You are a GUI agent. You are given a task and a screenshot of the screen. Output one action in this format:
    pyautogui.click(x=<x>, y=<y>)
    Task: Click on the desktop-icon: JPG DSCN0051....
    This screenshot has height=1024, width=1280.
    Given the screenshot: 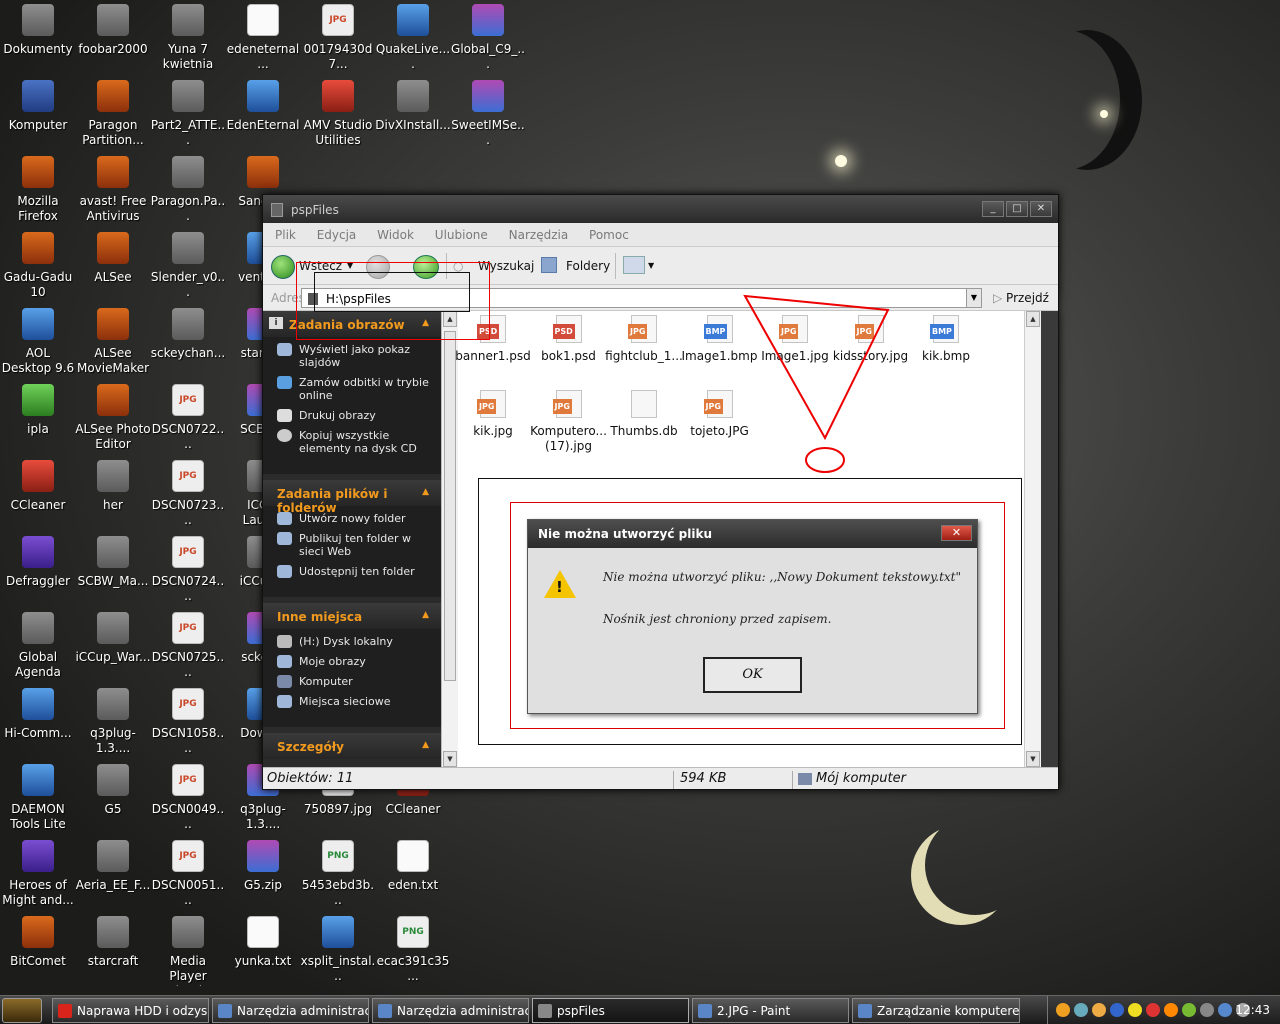 What is the action you would take?
    pyautogui.click(x=188, y=876)
    